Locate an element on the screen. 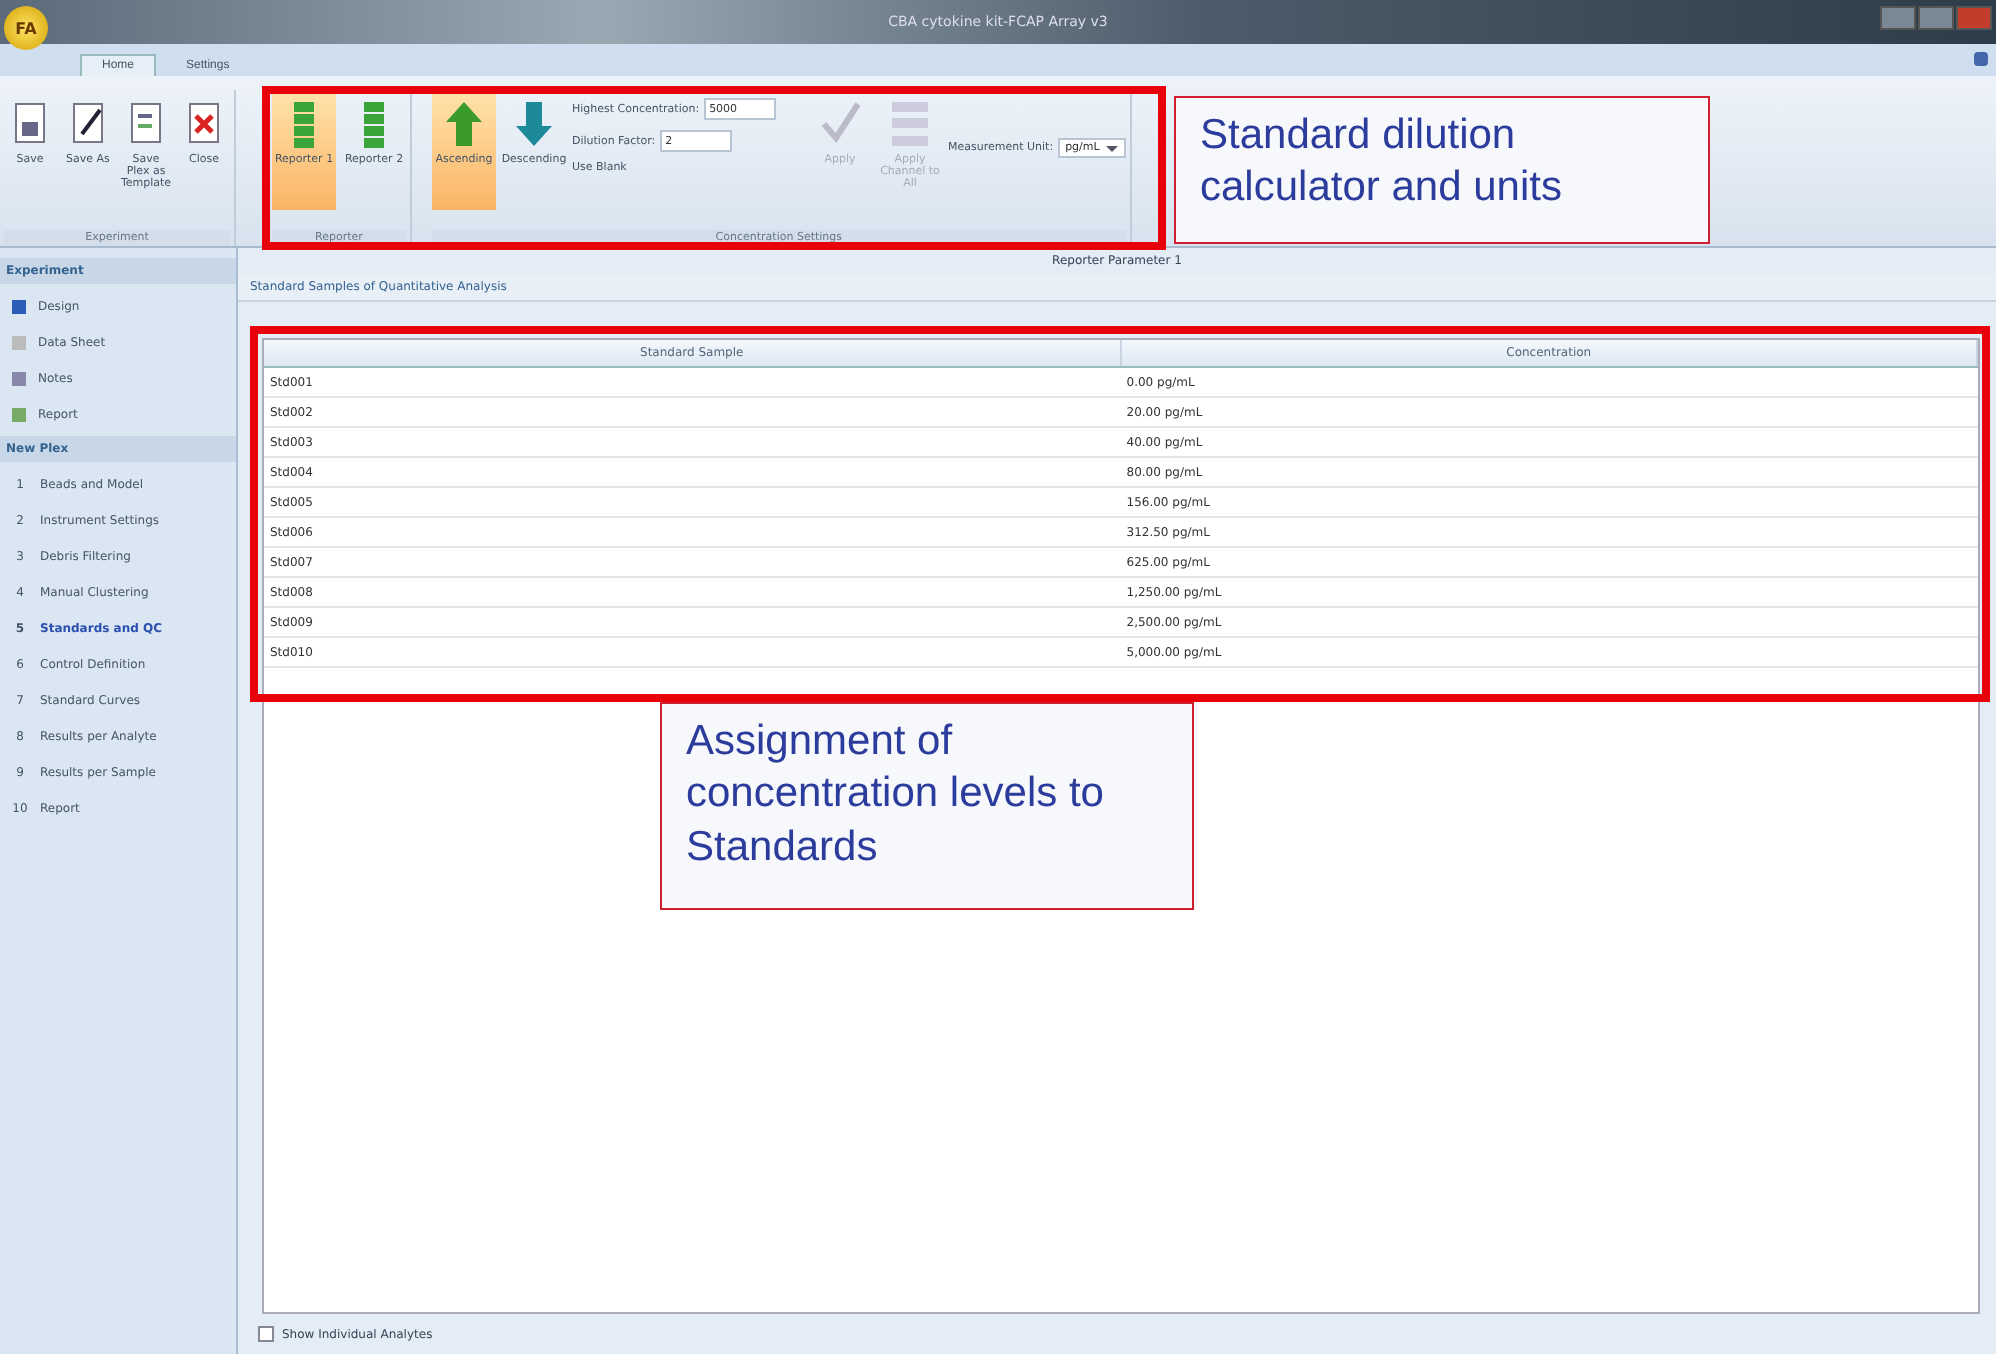 The width and height of the screenshot is (1996, 1354). list-icon is located at coordinates (910, 124).